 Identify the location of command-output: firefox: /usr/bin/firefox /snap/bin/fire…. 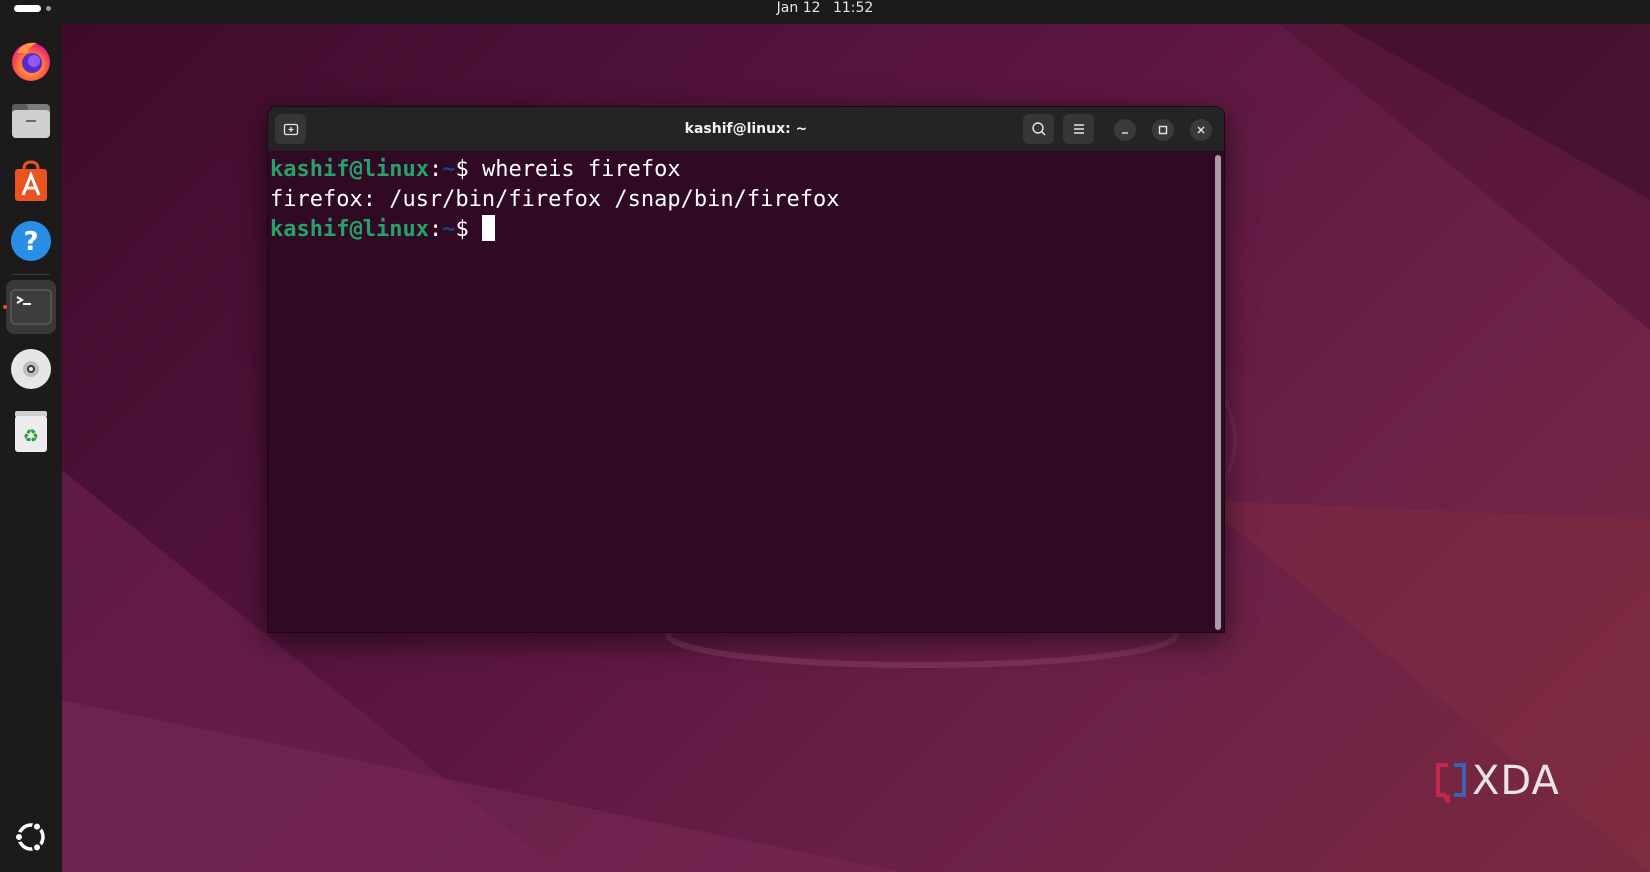
(555, 199).